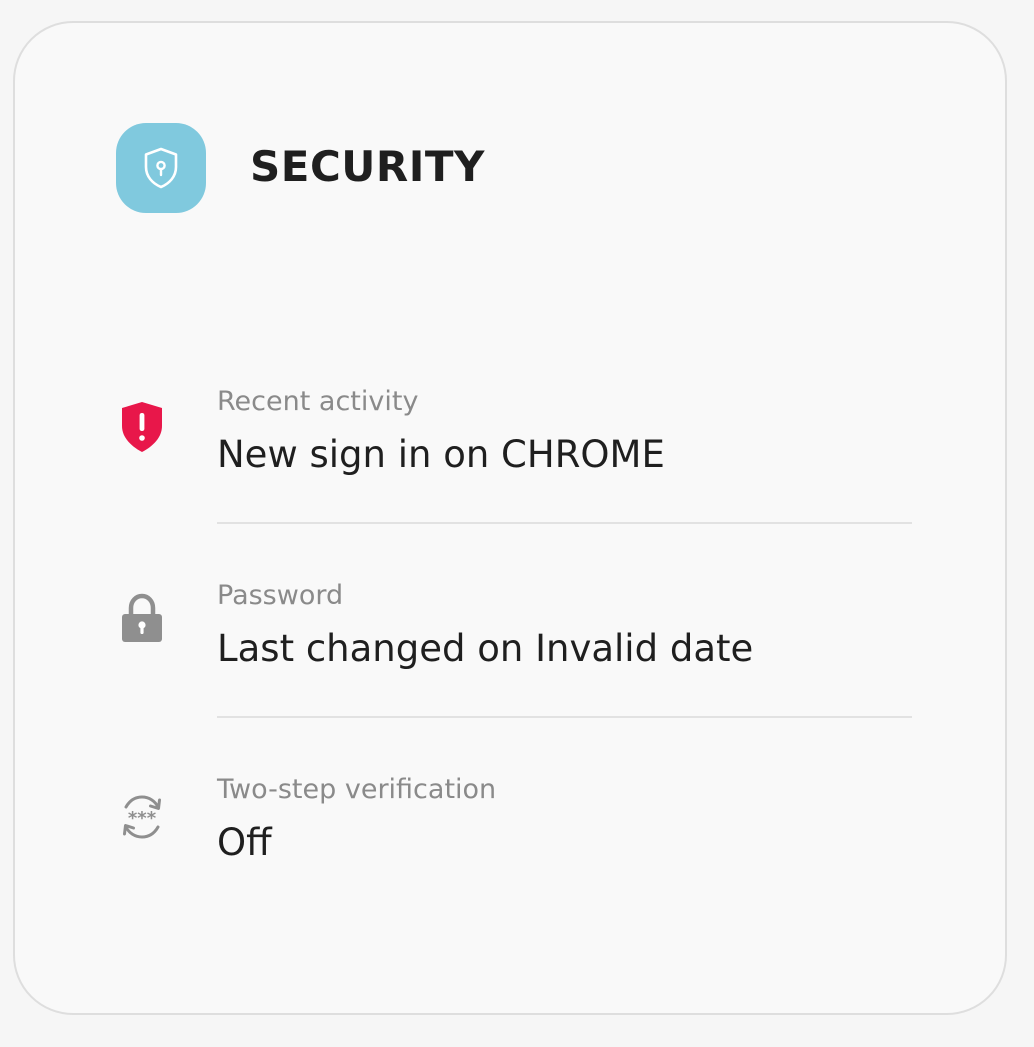 Image resolution: width=1034 pixels, height=1047 pixels. I want to click on shield-alert-icon, so click(142, 427).